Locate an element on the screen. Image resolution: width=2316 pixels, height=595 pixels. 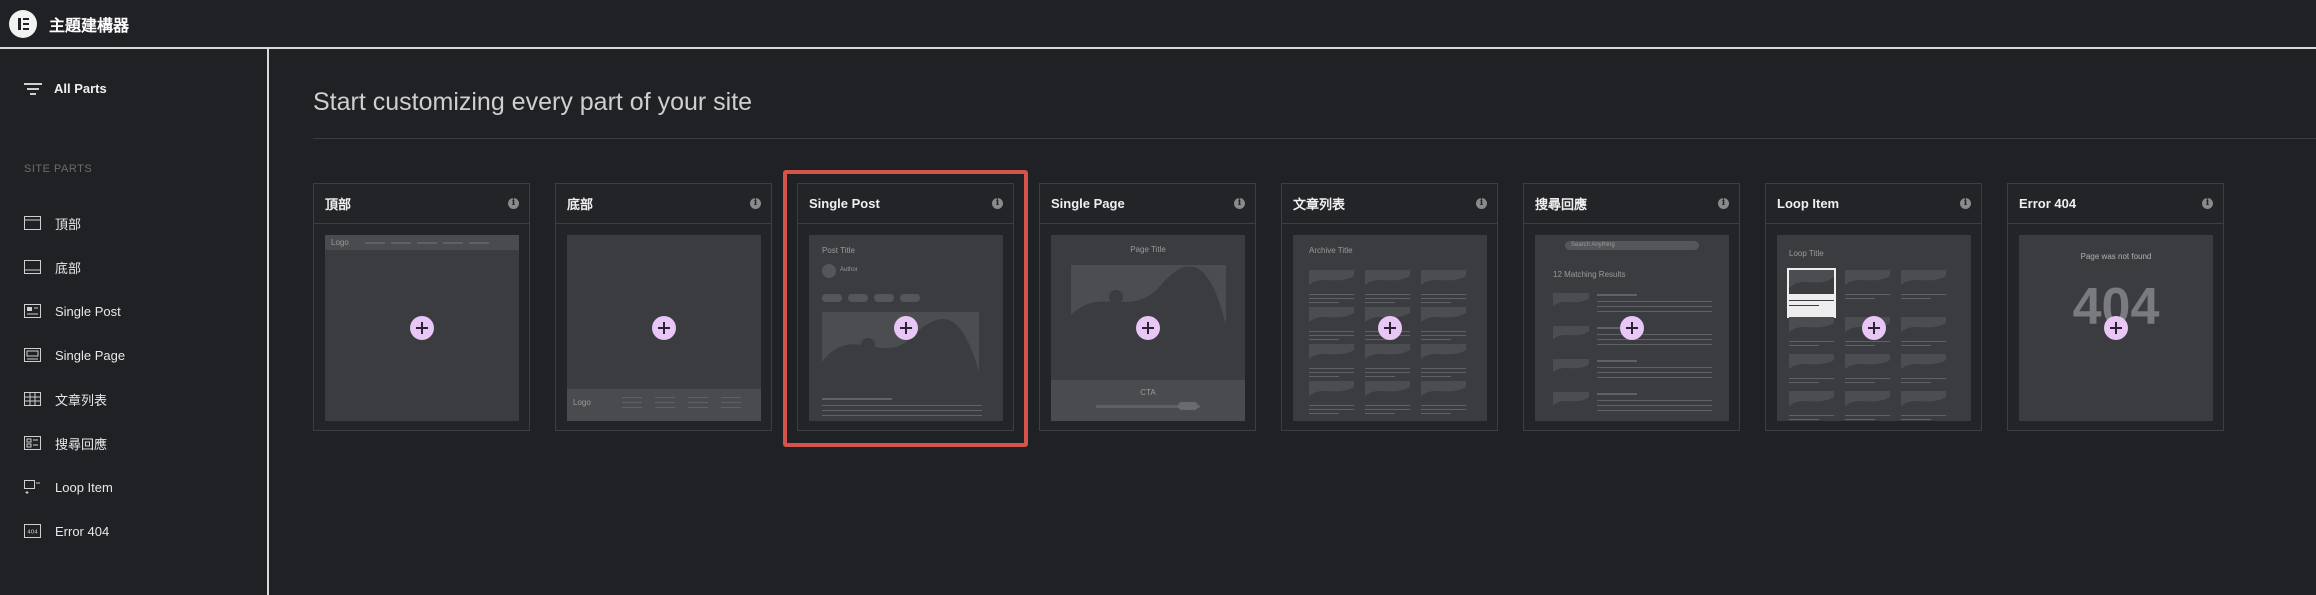
site-parts-heading: SITE PARTS is located at coordinates (58, 169).